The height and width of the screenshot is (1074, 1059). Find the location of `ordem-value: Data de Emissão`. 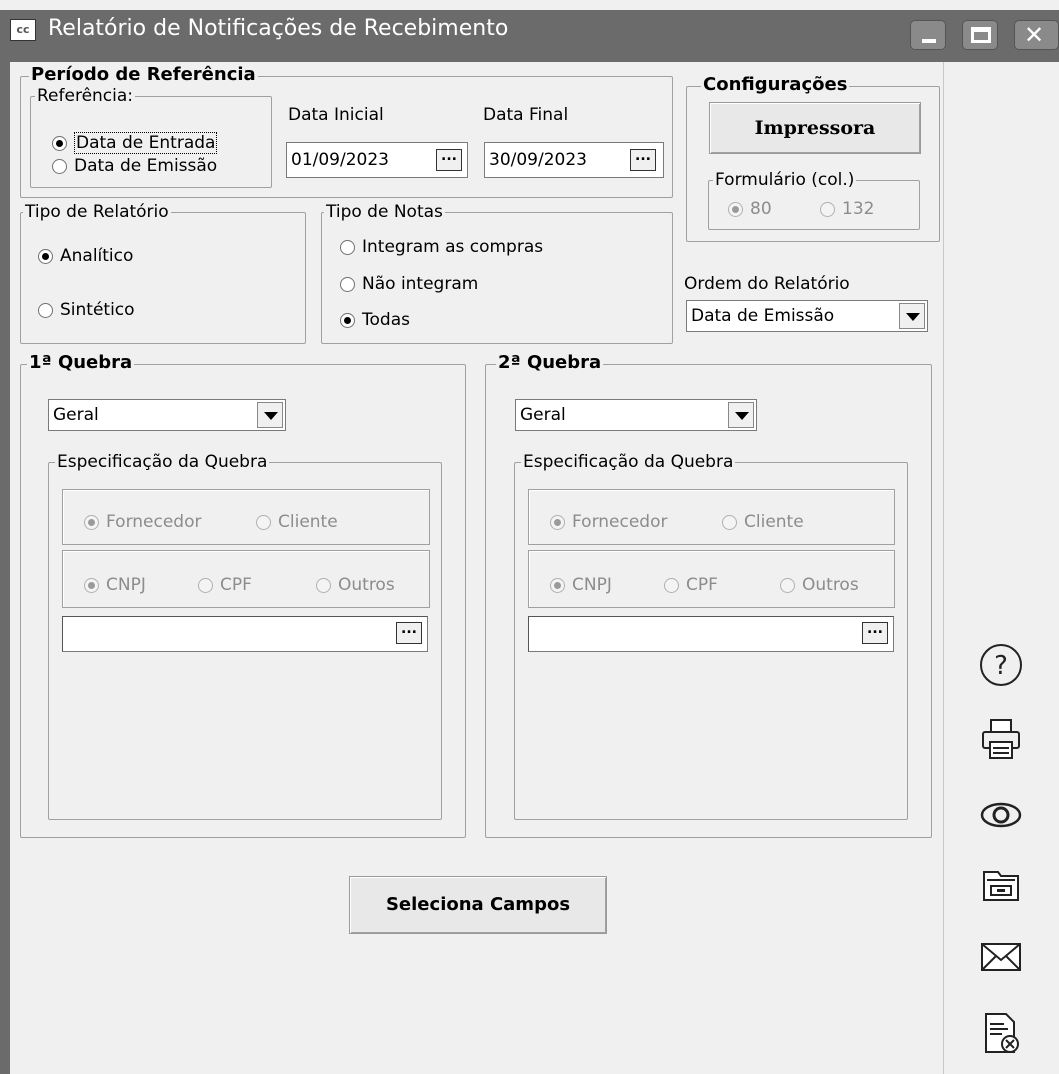

ordem-value: Data de Emissão is located at coordinates (763, 316).